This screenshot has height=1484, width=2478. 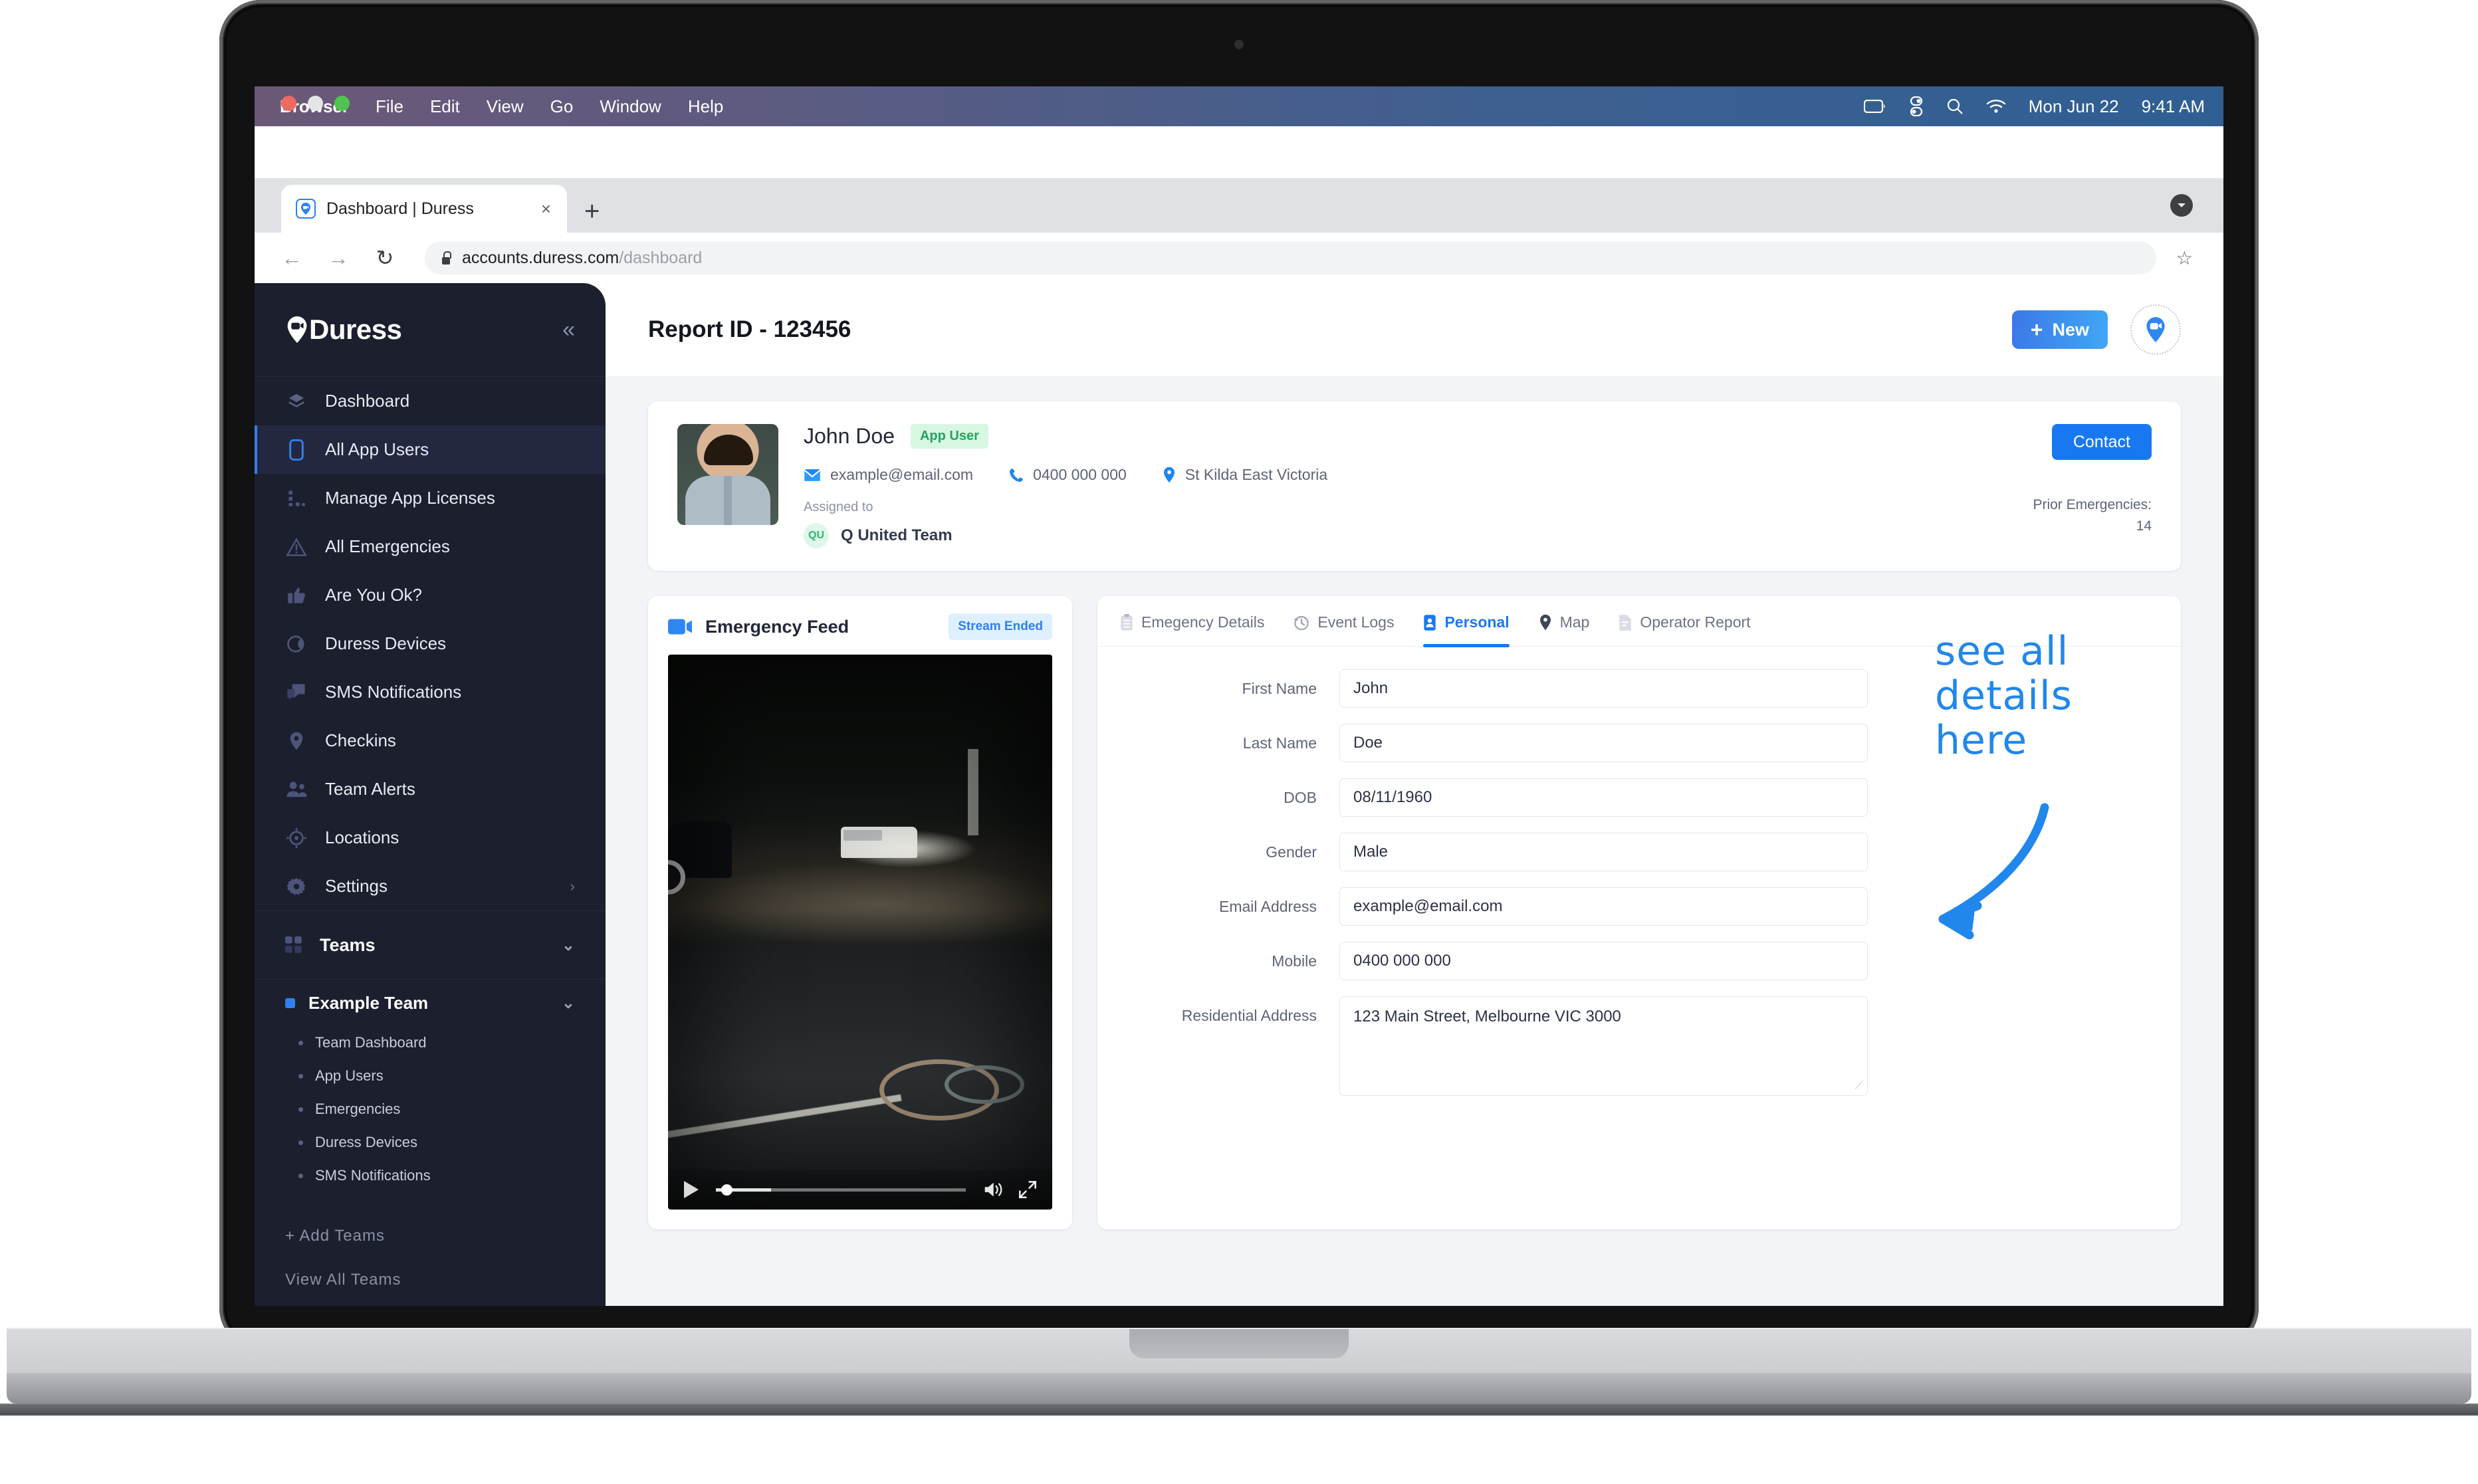 What do you see at coordinates (445, 107) in the screenshot?
I see `menu-item-edit: Edit` at bounding box center [445, 107].